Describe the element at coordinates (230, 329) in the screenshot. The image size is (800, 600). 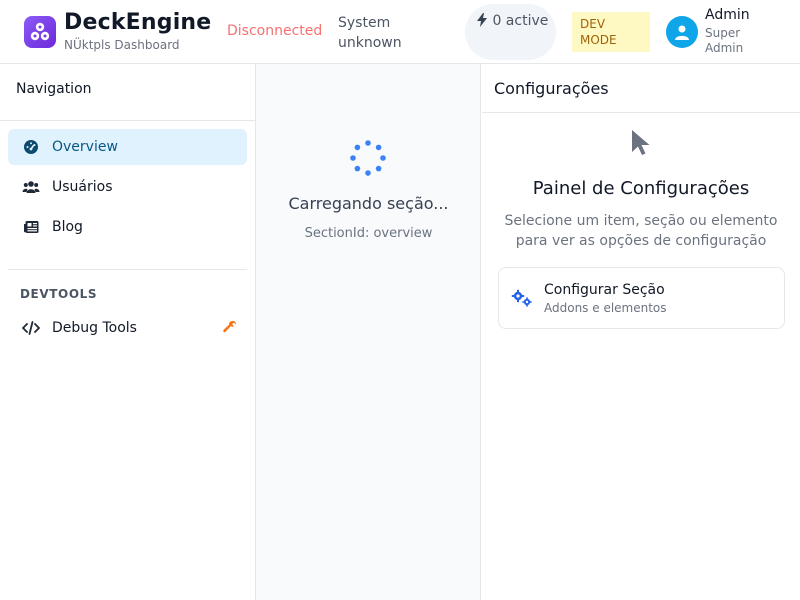
I see `wrench-icon` at that location.